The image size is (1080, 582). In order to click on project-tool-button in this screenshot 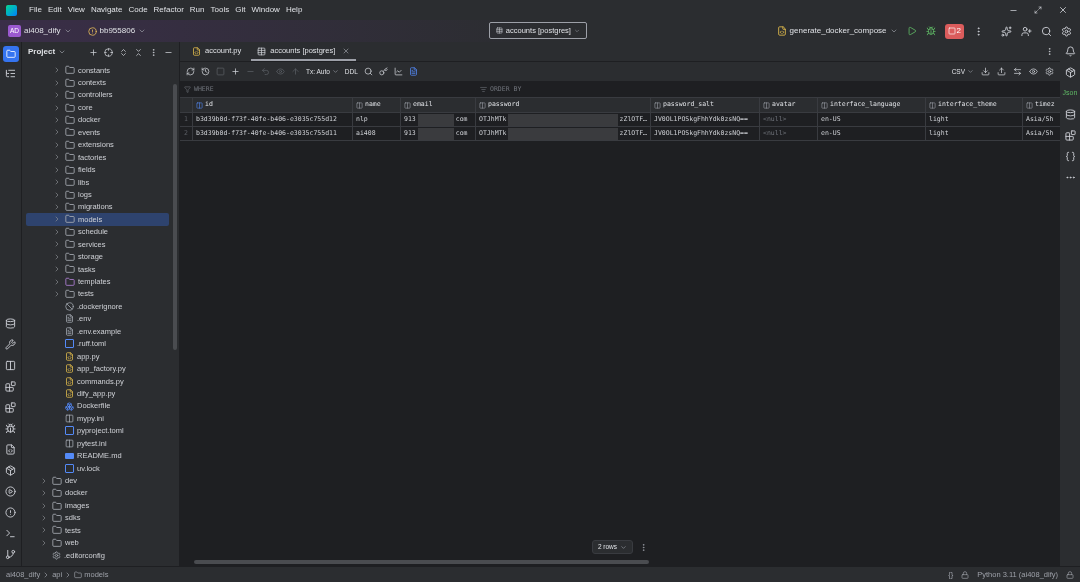, I will do `click(10, 54)`.